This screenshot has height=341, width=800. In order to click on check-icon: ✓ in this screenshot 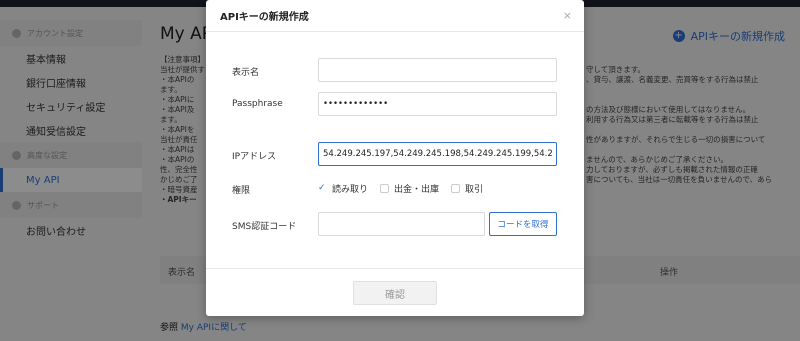, I will do `click(322, 188)`.